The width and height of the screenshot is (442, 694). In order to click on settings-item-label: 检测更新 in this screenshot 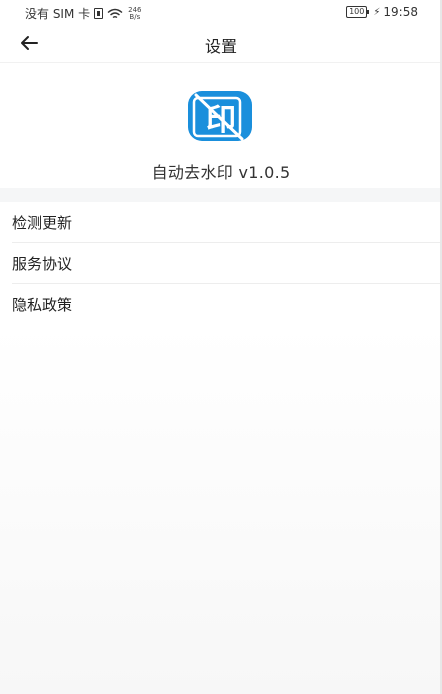, I will do `click(42, 222)`.